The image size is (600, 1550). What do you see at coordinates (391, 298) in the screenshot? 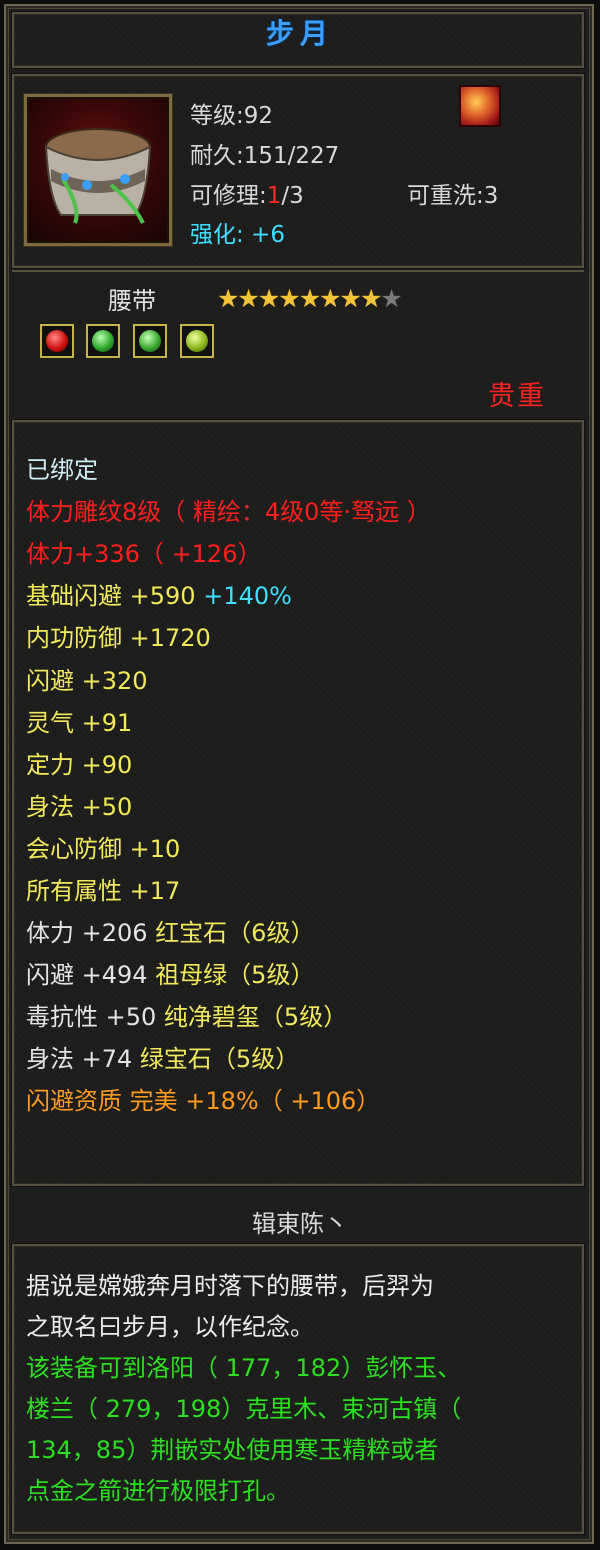
I see `star-empty-icon: ★` at bounding box center [391, 298].